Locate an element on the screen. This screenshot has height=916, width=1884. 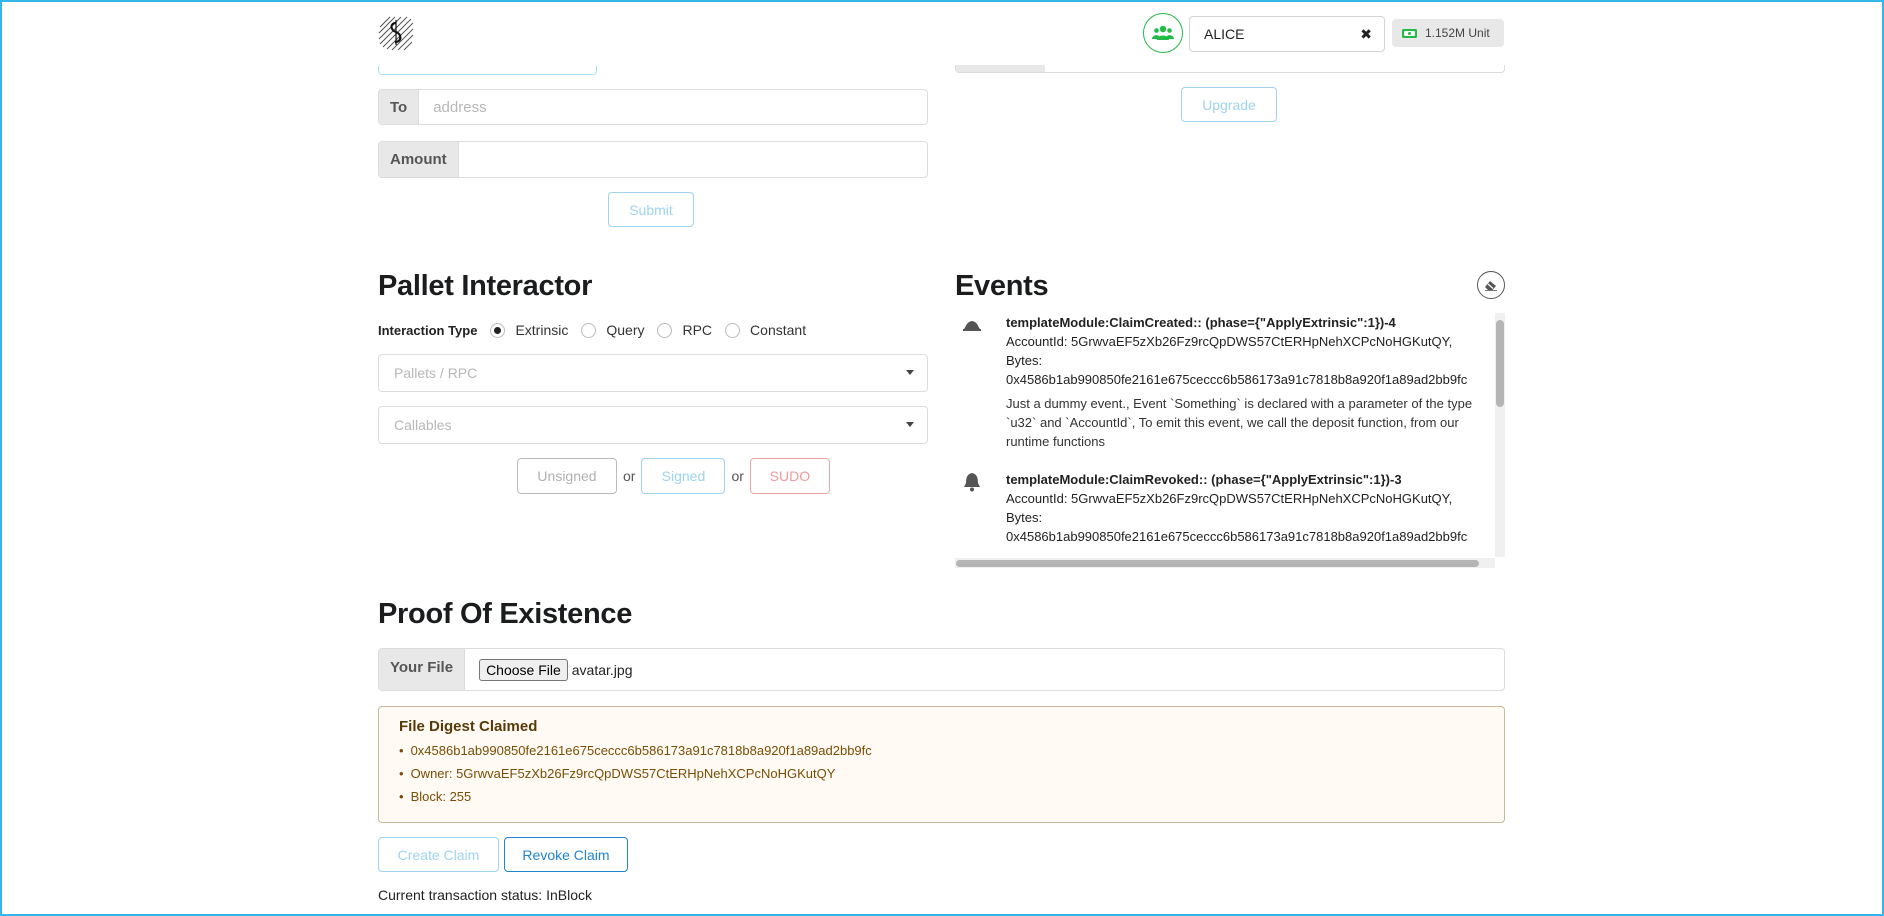
amount-label: Amount is located at coordinates (419, 159).